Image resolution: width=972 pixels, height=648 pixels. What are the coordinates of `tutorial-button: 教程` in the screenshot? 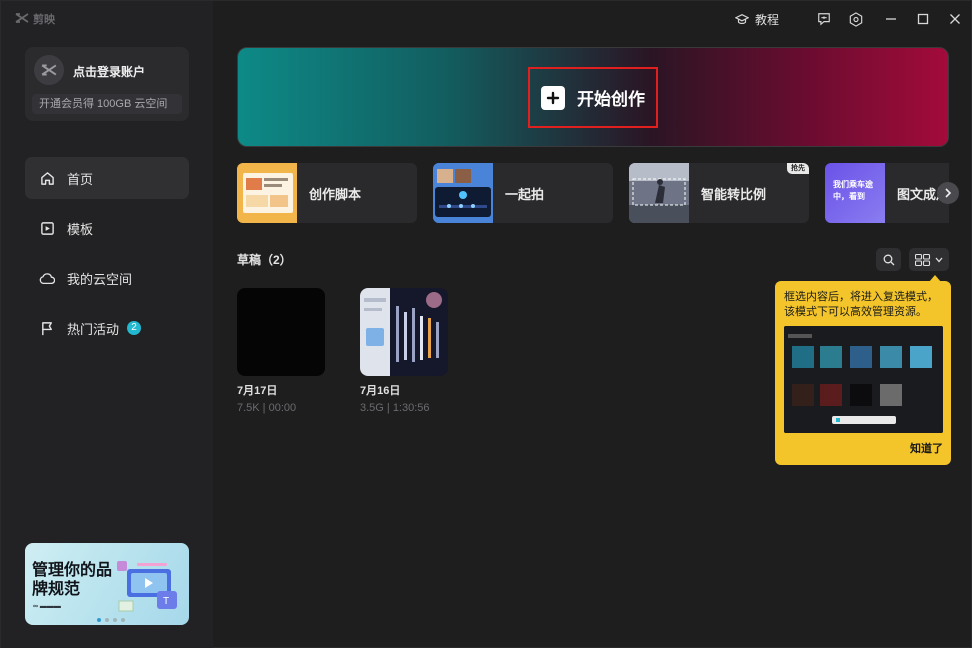 It's located at (757, 19).